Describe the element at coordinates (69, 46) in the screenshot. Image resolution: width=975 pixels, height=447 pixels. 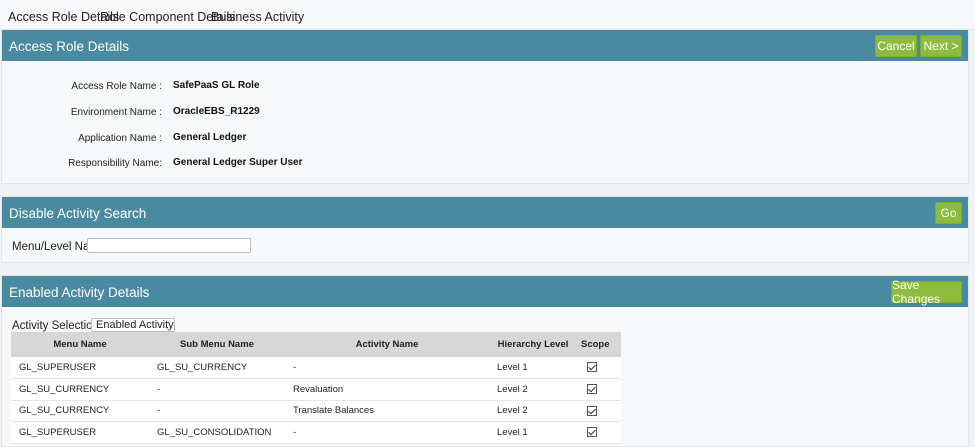
I see `panel-title: Access Role Details` at that location.